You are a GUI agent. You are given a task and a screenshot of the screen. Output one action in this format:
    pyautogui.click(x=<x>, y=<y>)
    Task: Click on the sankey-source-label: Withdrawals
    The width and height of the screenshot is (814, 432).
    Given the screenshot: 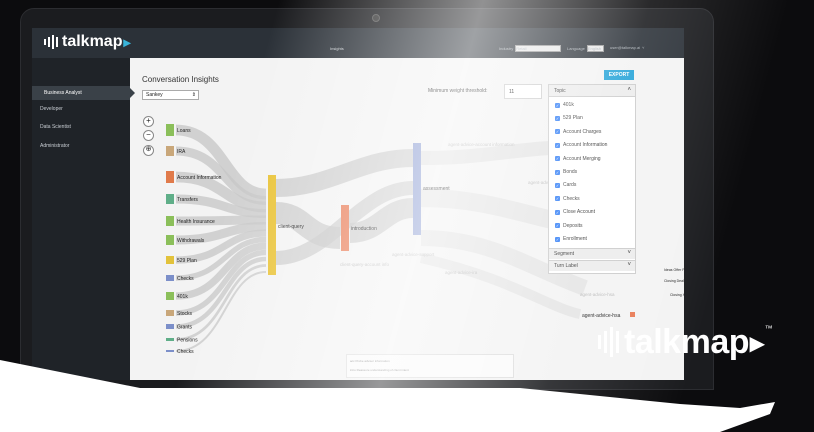 What is the action you would take?
    pyautogui.click(x=191, y=241)
    